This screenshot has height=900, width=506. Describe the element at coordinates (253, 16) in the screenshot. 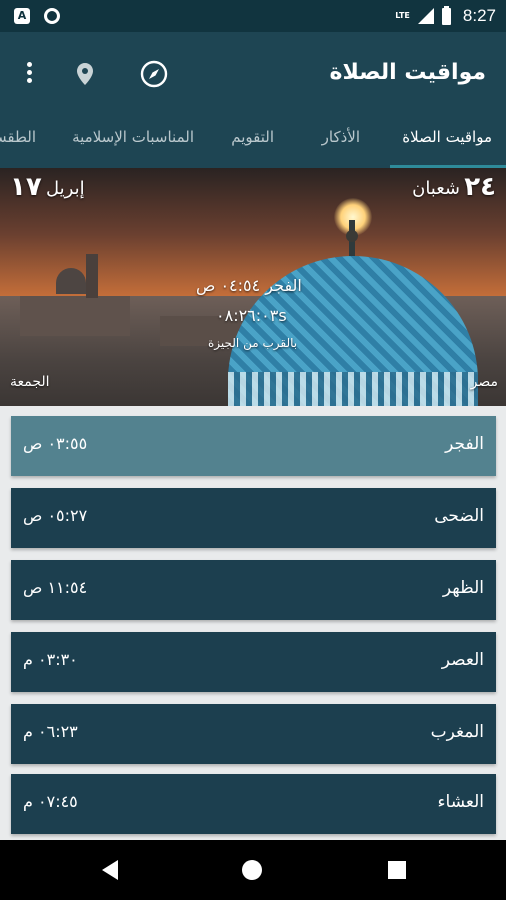

I see `status-bar: A LTE 8:27` at that location.